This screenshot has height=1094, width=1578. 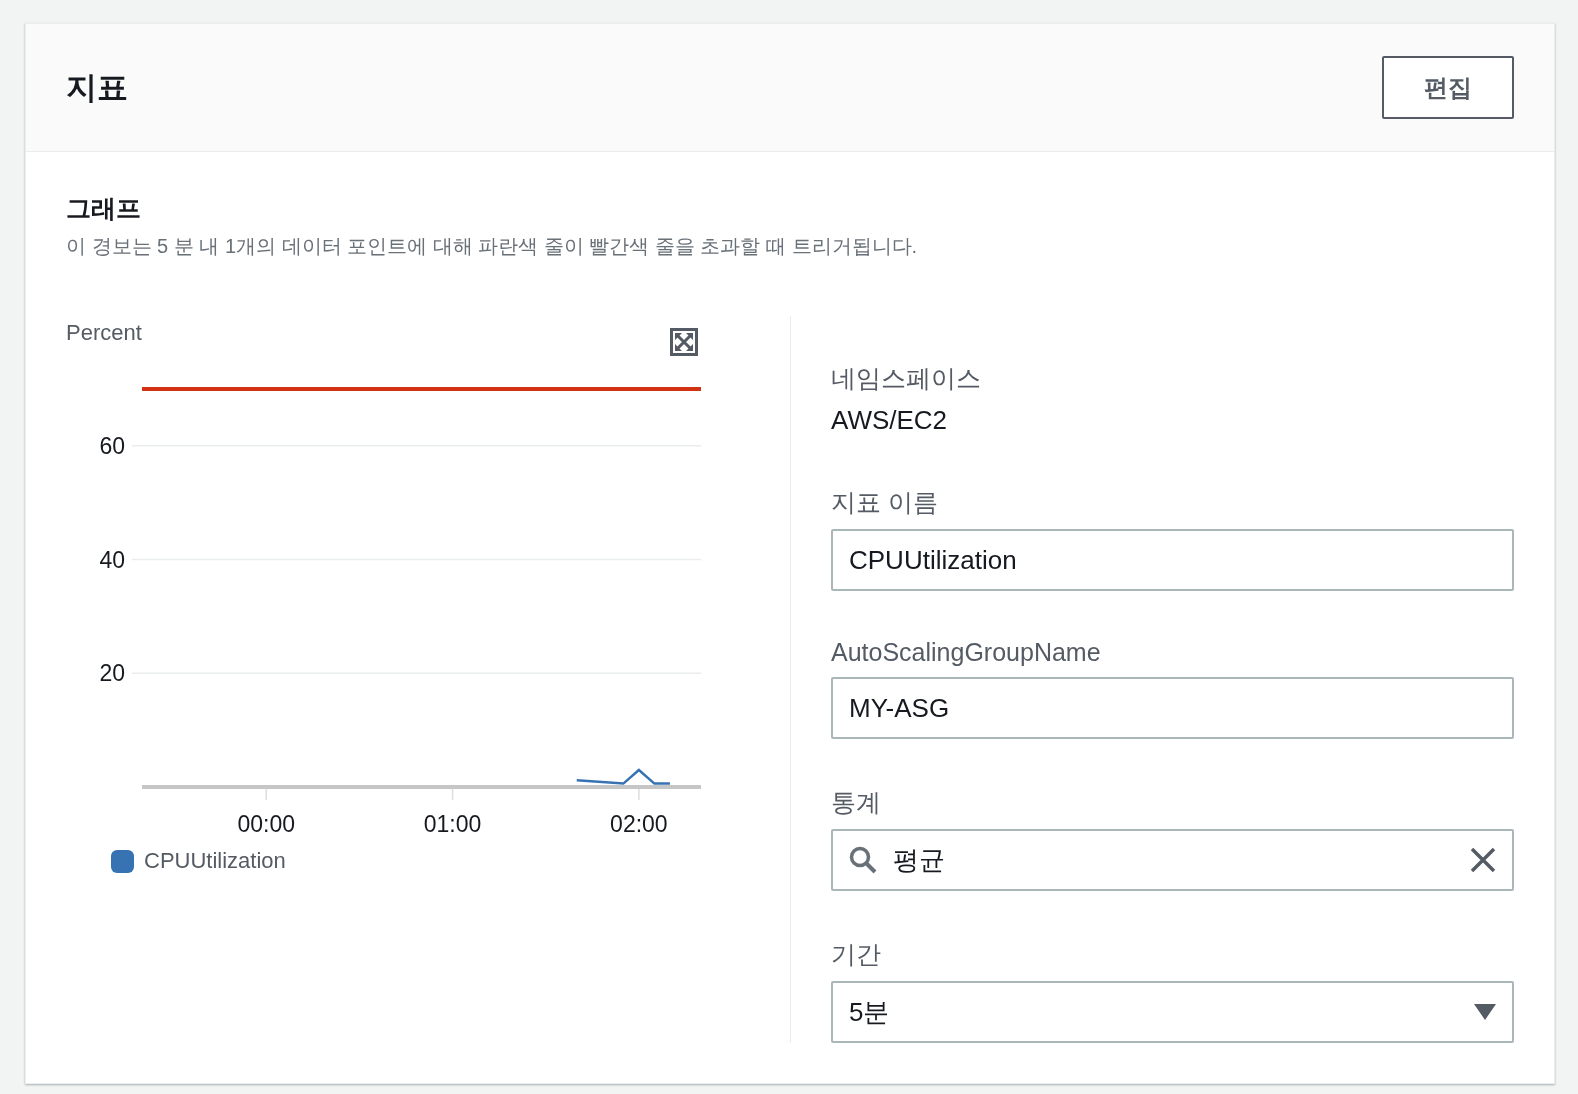 I want to click on x-tick-label: 00:00, so click(x=266, y=823).